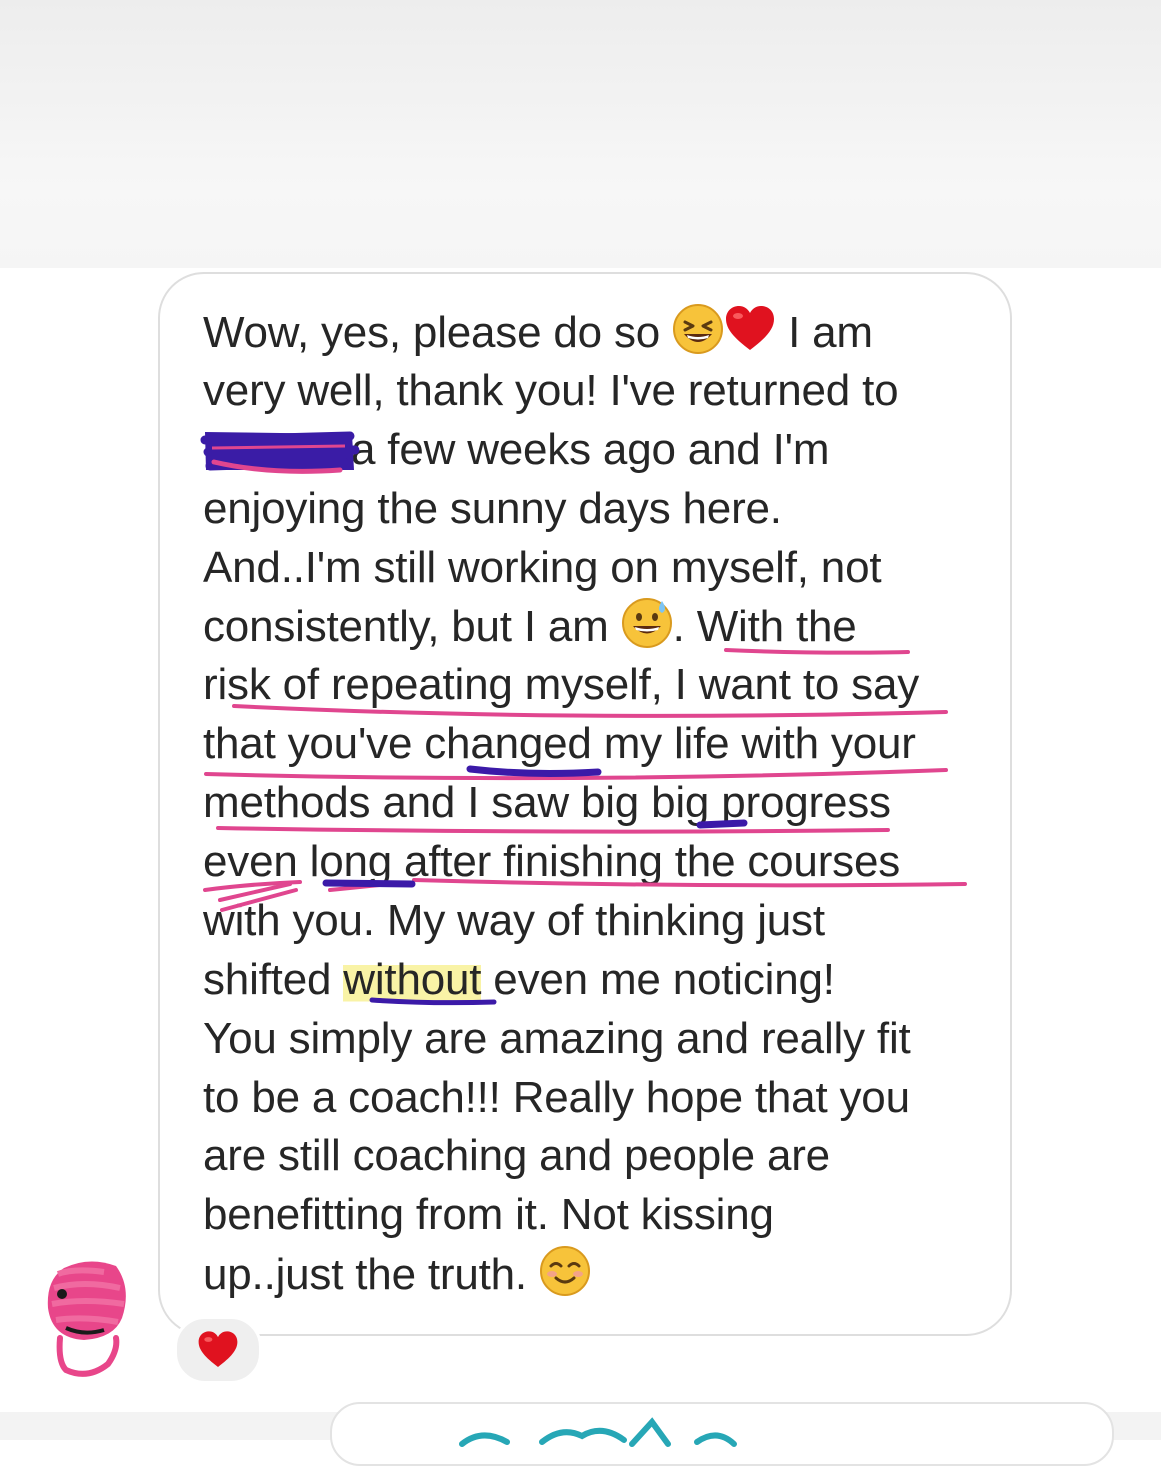 This screenshot has height=1466, width=1161. I want to click on avatar, so click(87, 1318).